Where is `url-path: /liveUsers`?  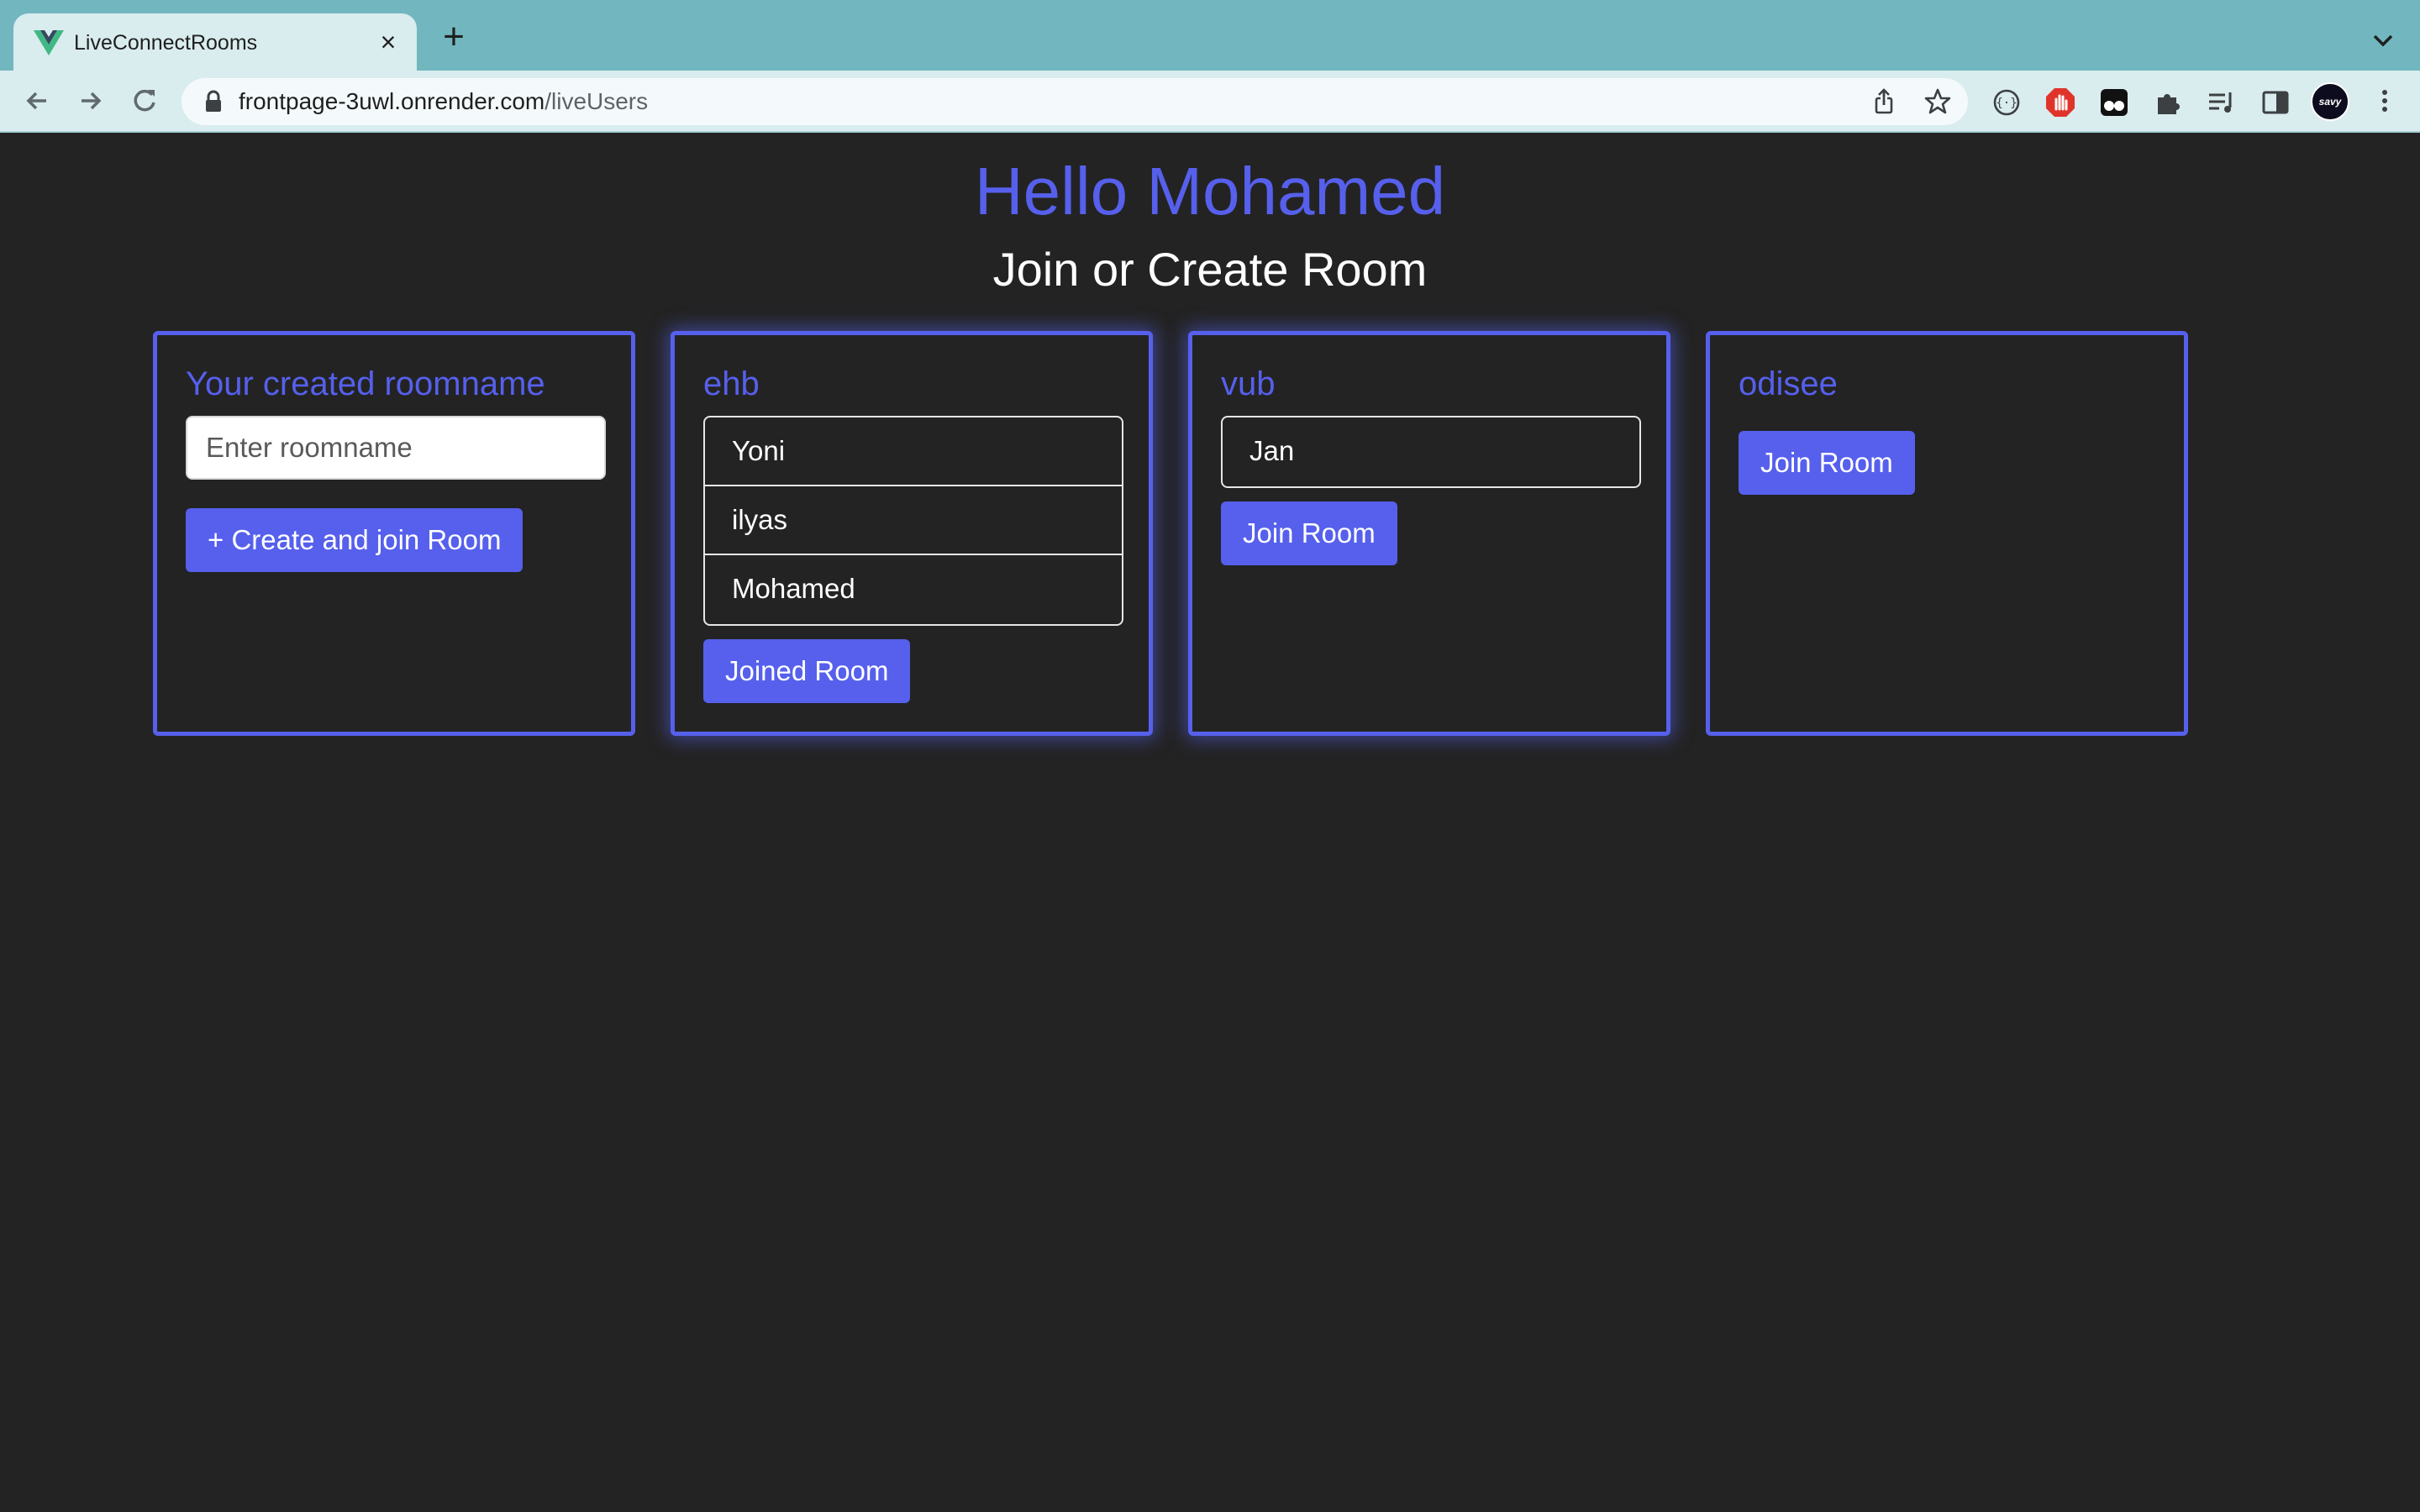 url-path: /liveUsers is located at coordinates (597, 101).